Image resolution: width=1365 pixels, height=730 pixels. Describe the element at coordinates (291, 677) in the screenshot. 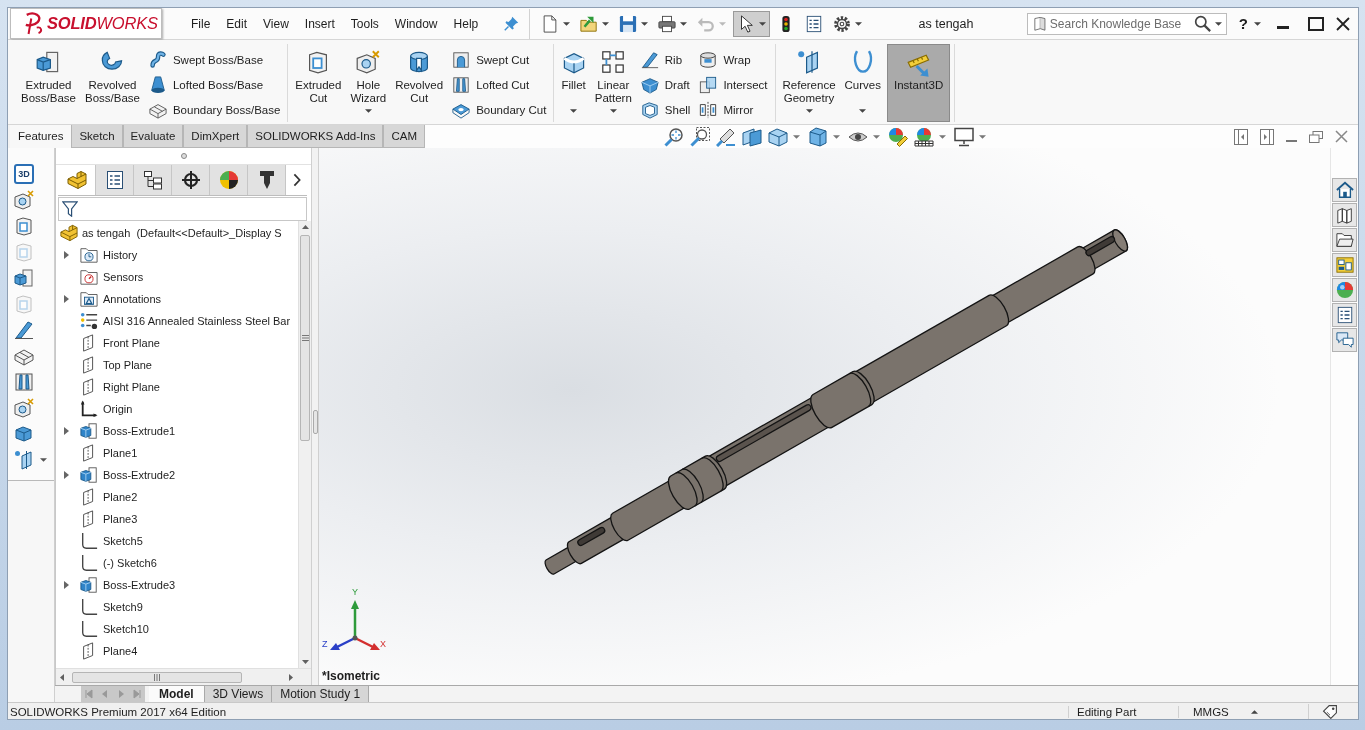

I see `arrow-right-icon` at that location.